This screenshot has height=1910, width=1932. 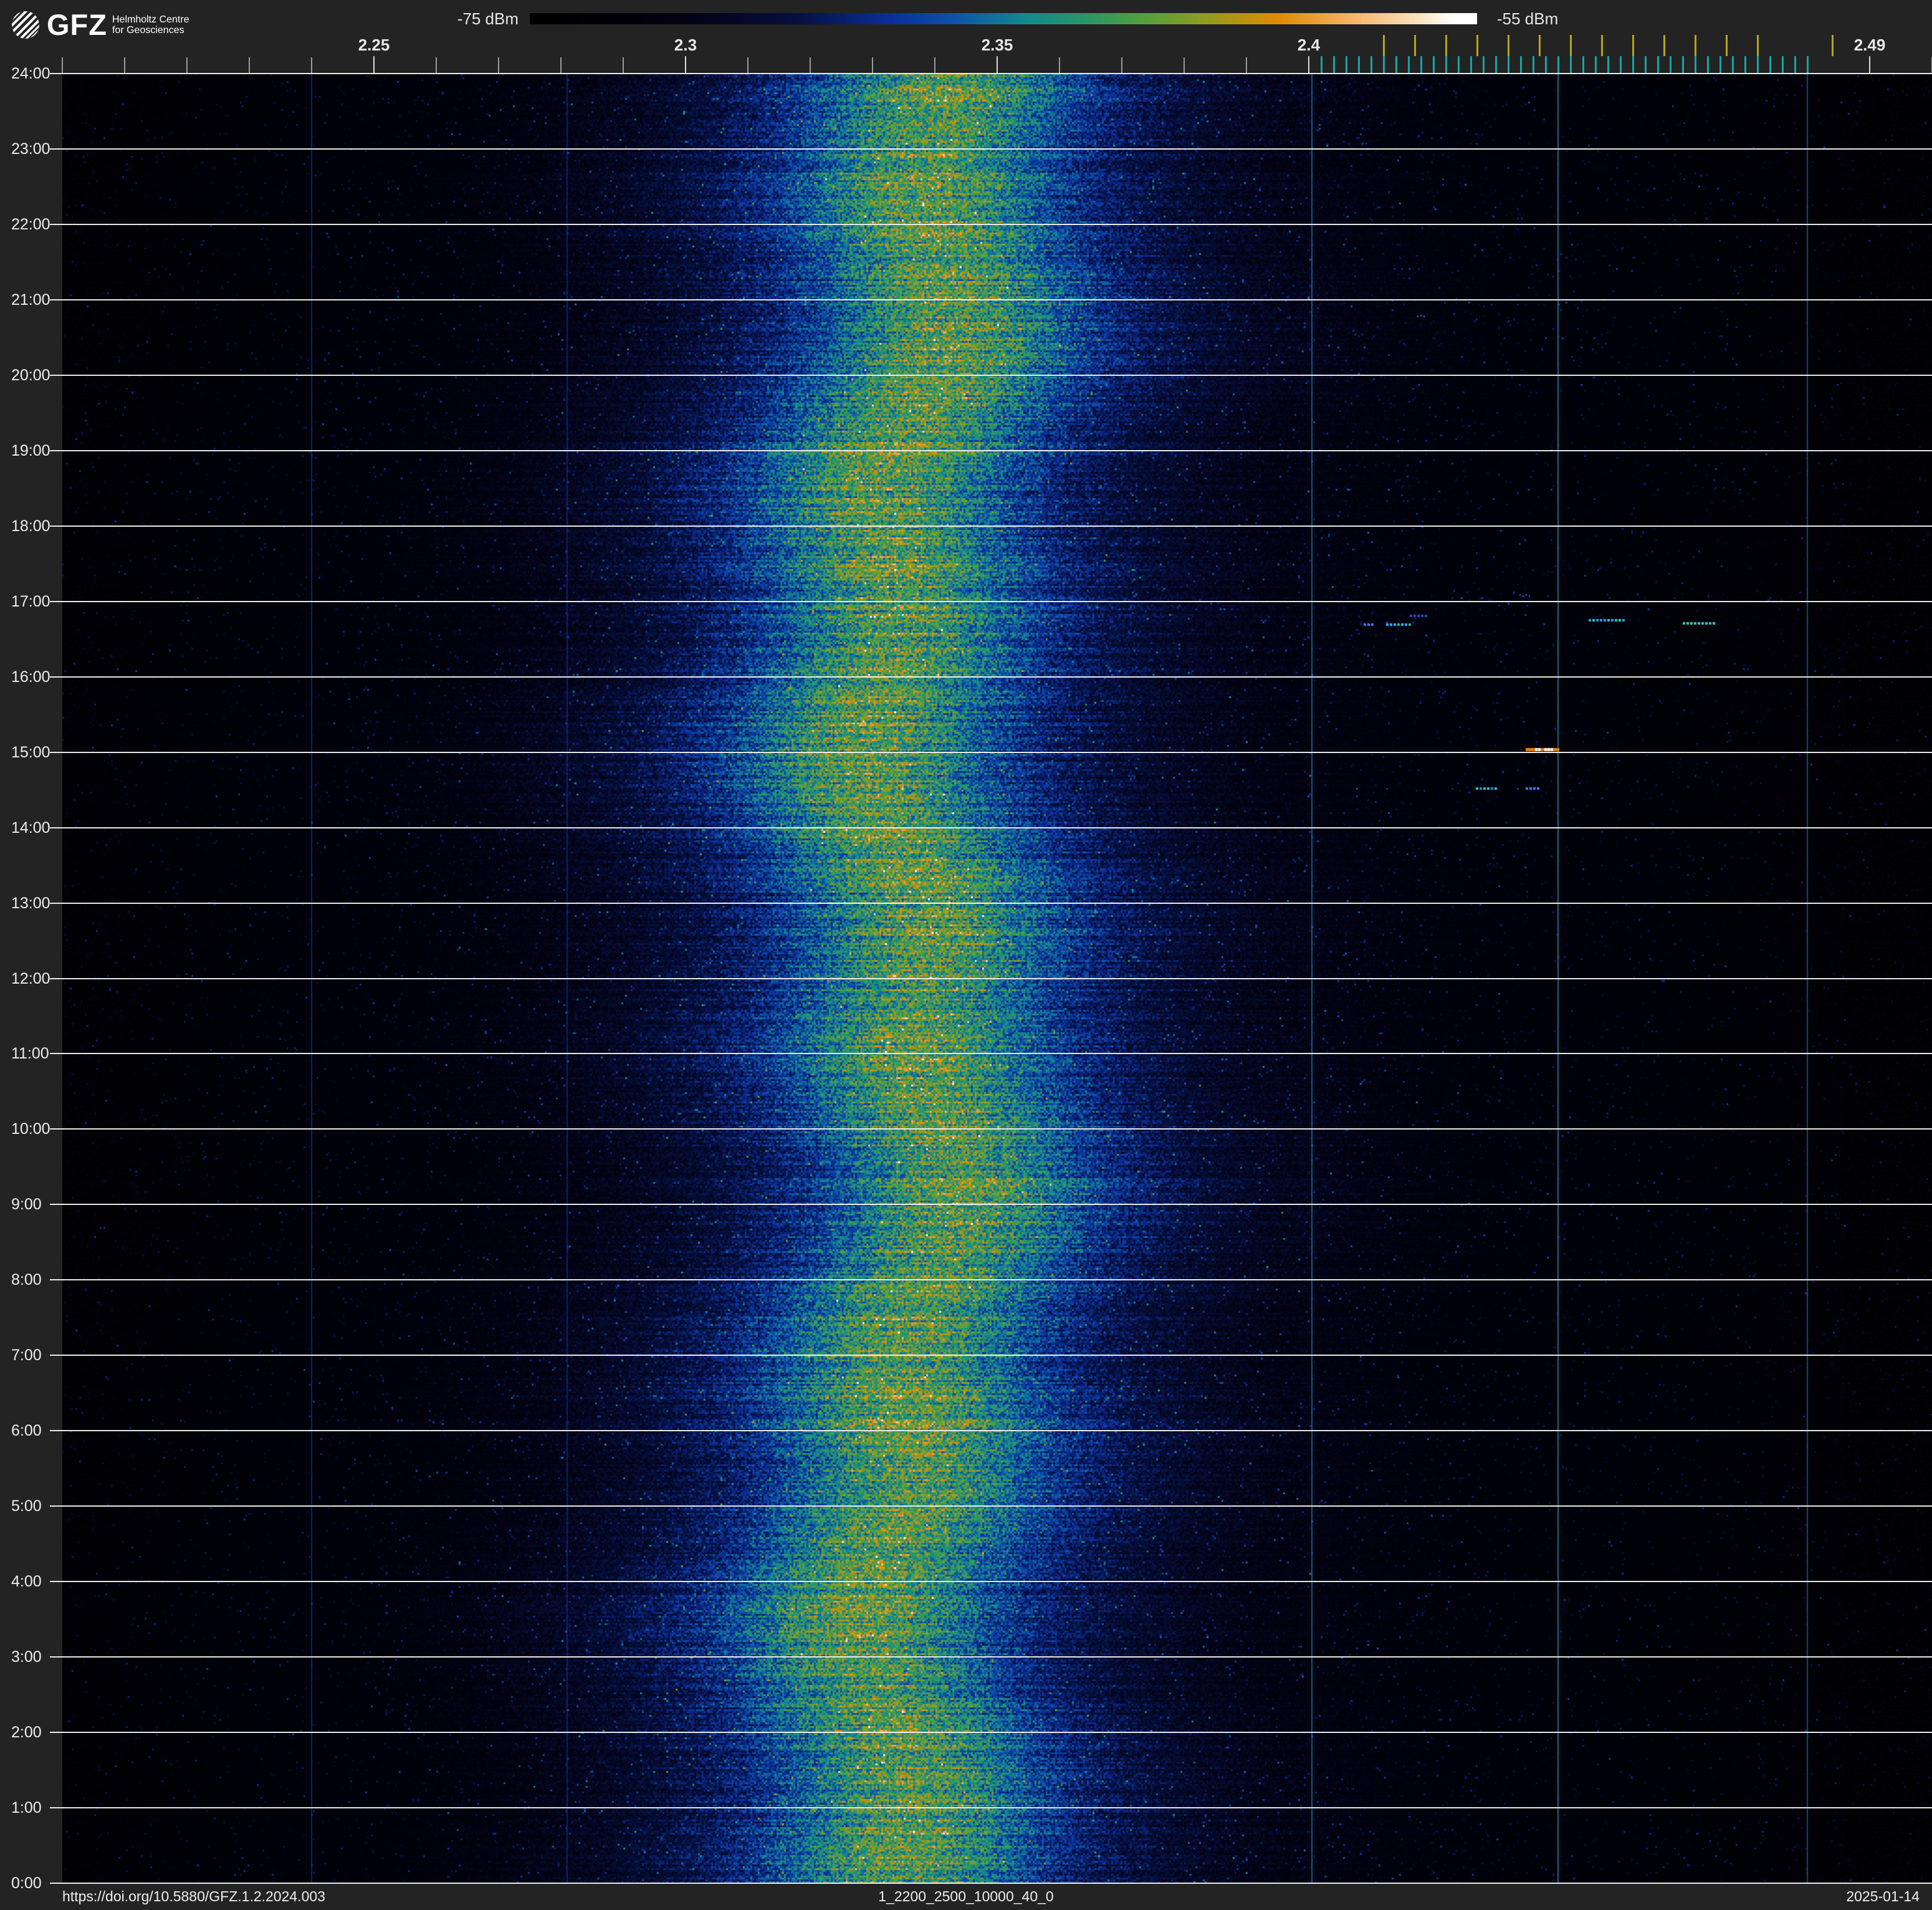 I want to click on dataset-name: 1_2200_2500_10000_40_0, so click(x=966, y=1896).